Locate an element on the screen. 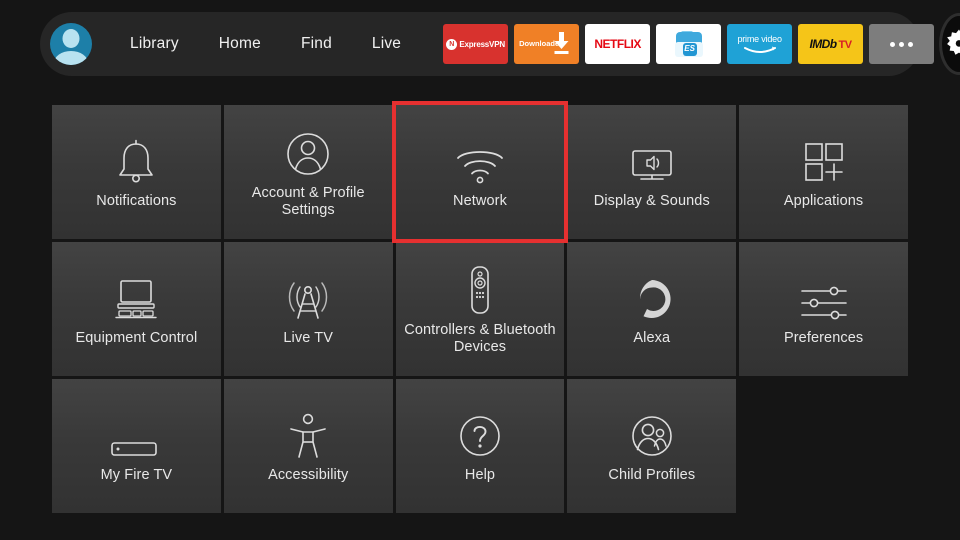 This screenshot has height=540, width=960. app-shortcut-es-file-explorer: ES is located at coordinates (689, 44).